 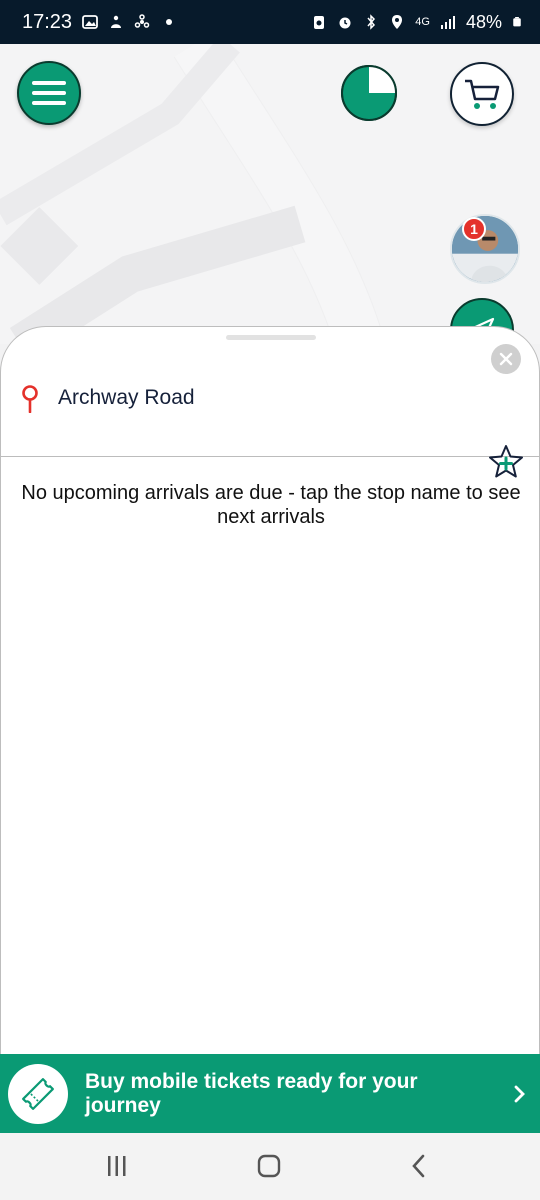 I want to click on timer-button, so click(x=369, y=93).